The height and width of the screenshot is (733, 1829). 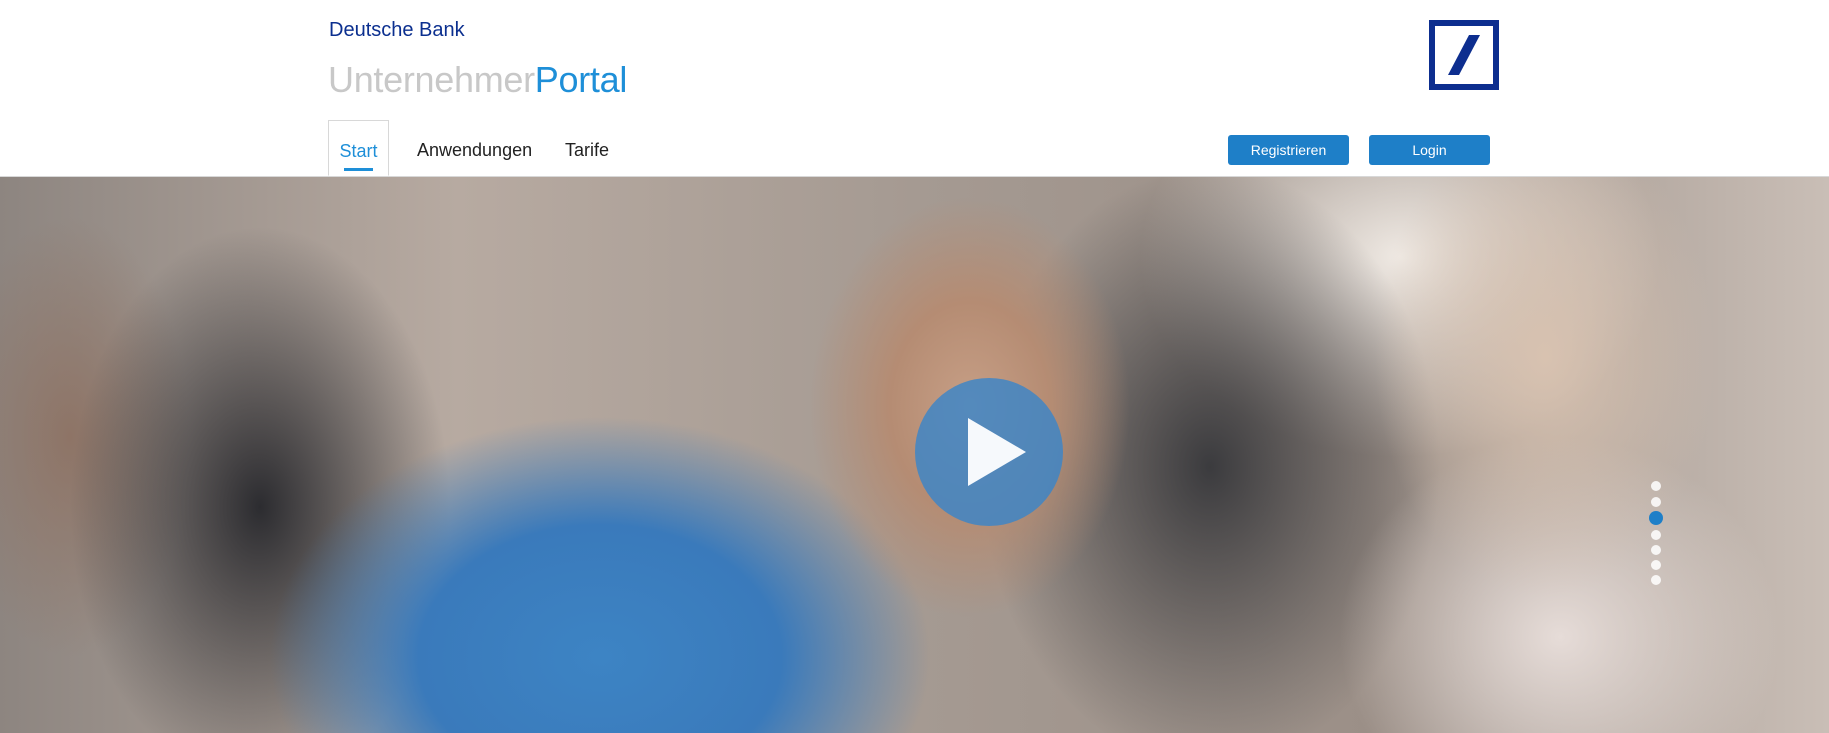 I want to click on portal-title: UnternehmerPortal, so click(x=477, y=80).